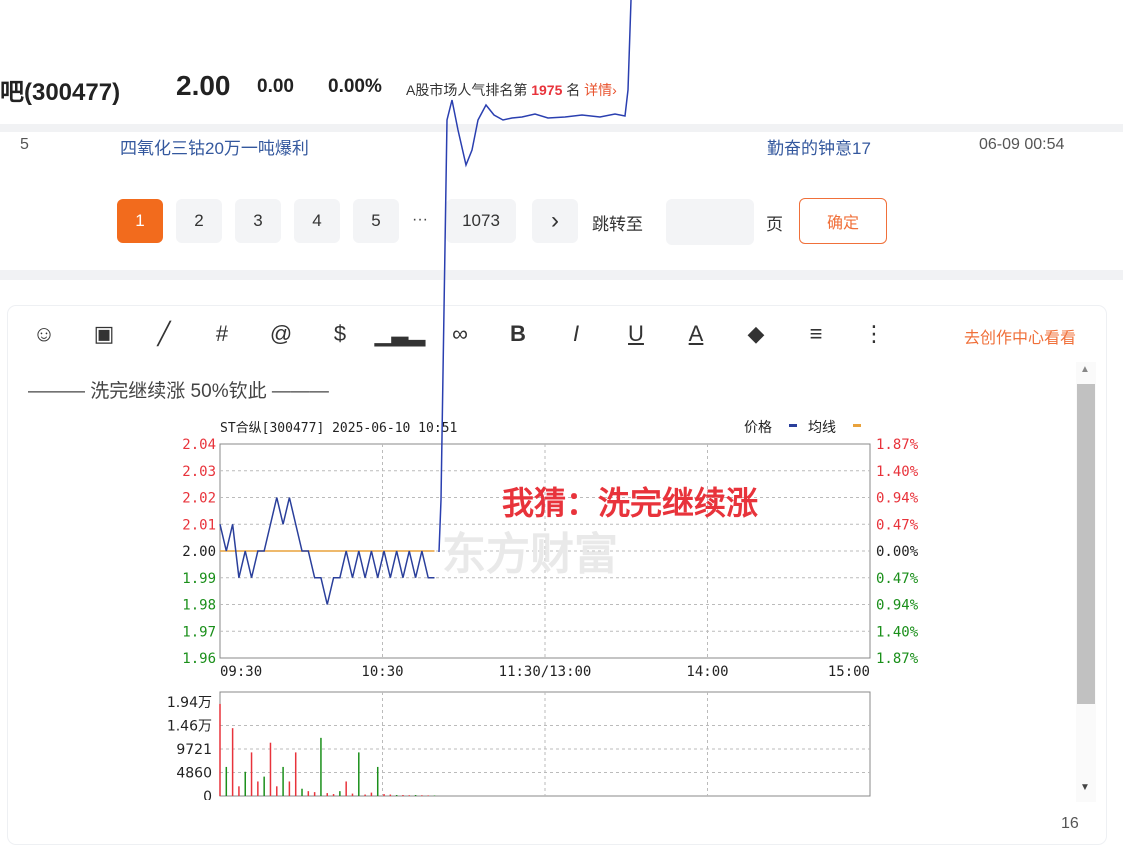 Image resolution: width=1123 pixels, height=853 pixels. Describe the element at coordinates (555, 221) in the screenshot. I see `next-page-button: ›` at that location.